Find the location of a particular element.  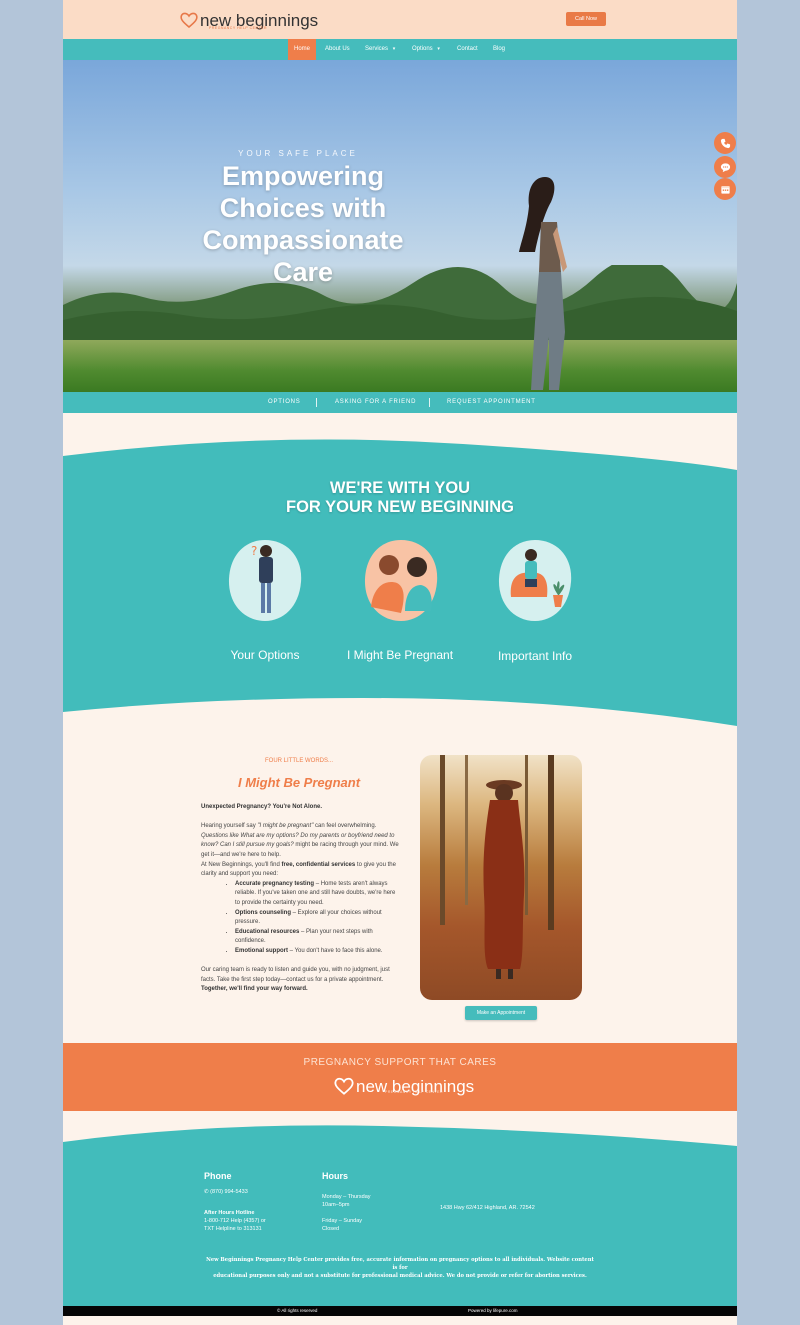

paragraph-2-bold: free, confidential services is located at coordinates (318, 864).